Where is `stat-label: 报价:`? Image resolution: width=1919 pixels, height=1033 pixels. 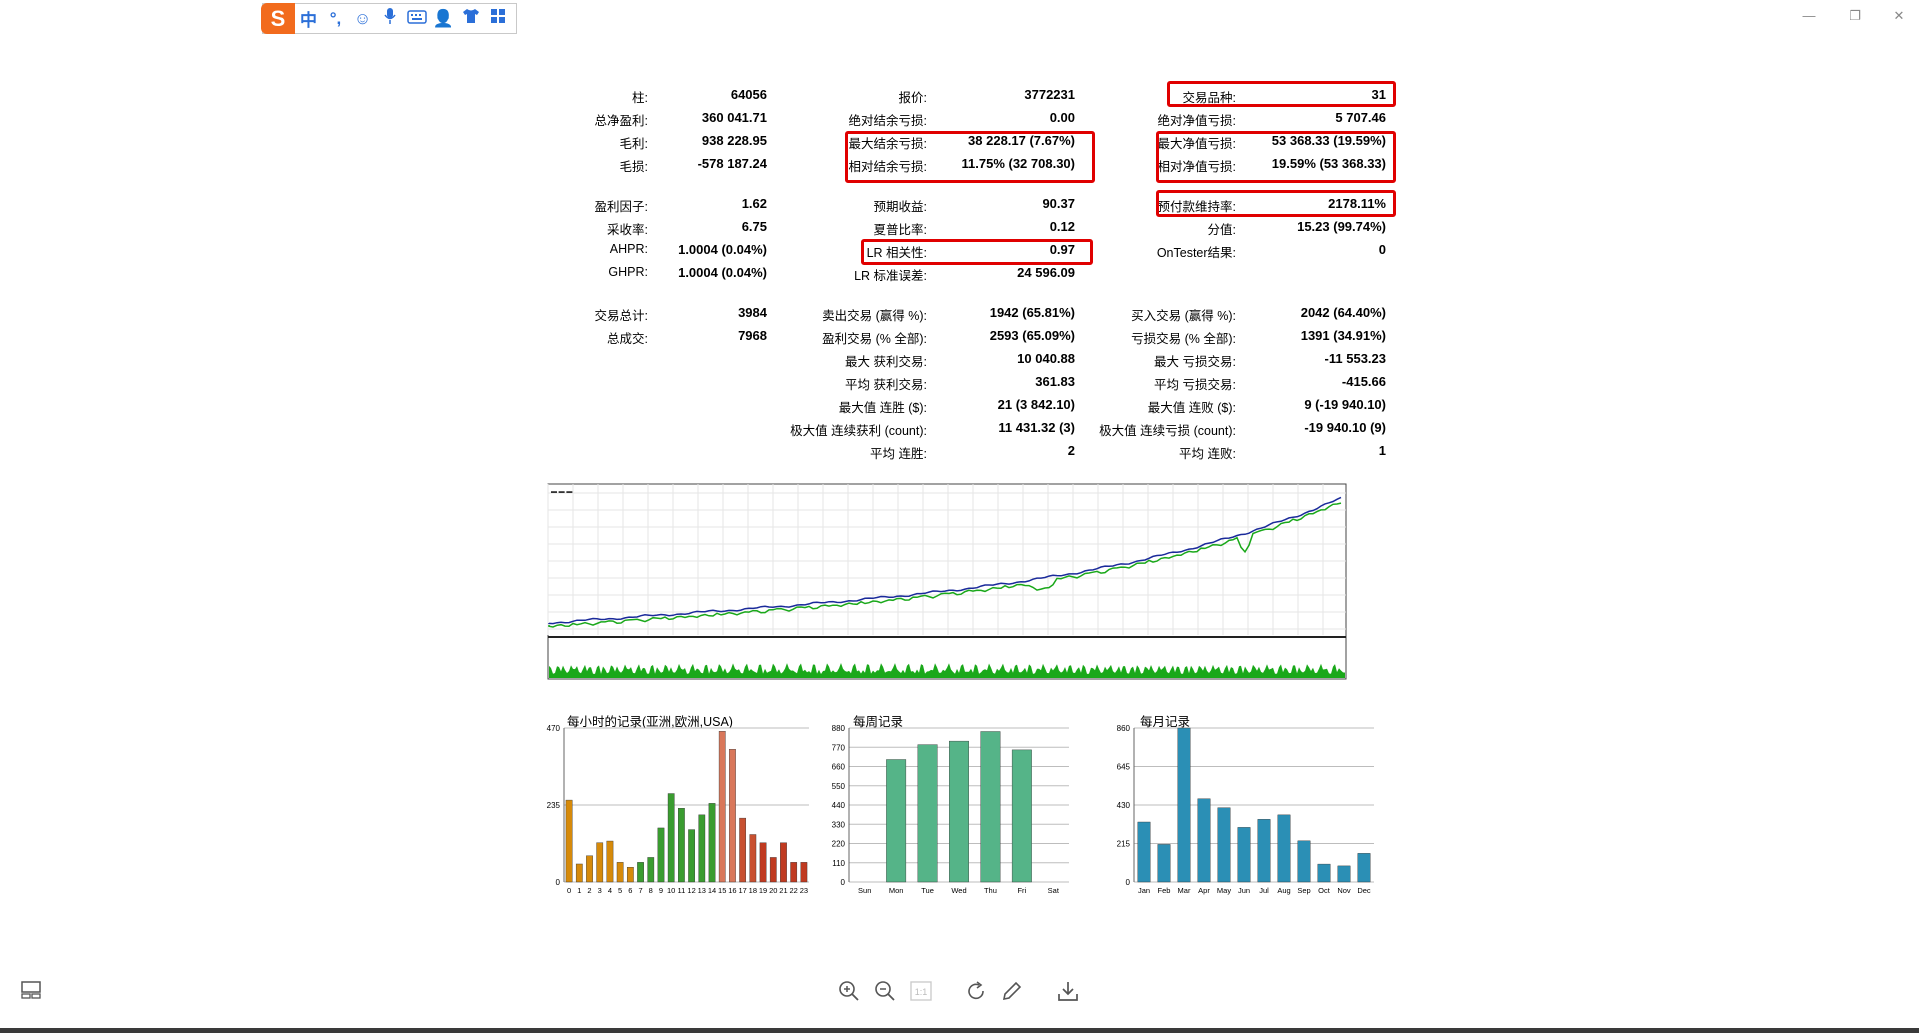
stat-label: 报价: is located at coordinates (912, 98).